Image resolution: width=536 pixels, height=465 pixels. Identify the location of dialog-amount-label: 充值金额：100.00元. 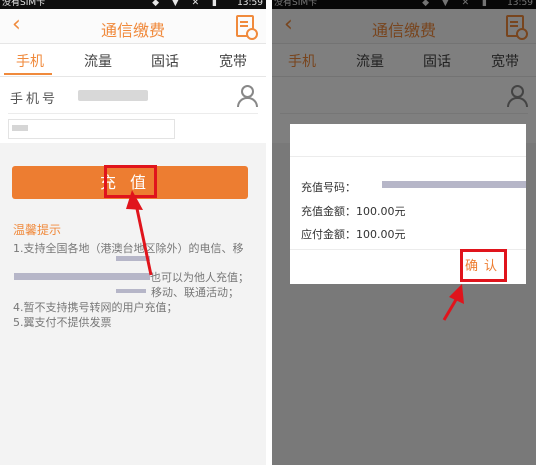
(353, 211).